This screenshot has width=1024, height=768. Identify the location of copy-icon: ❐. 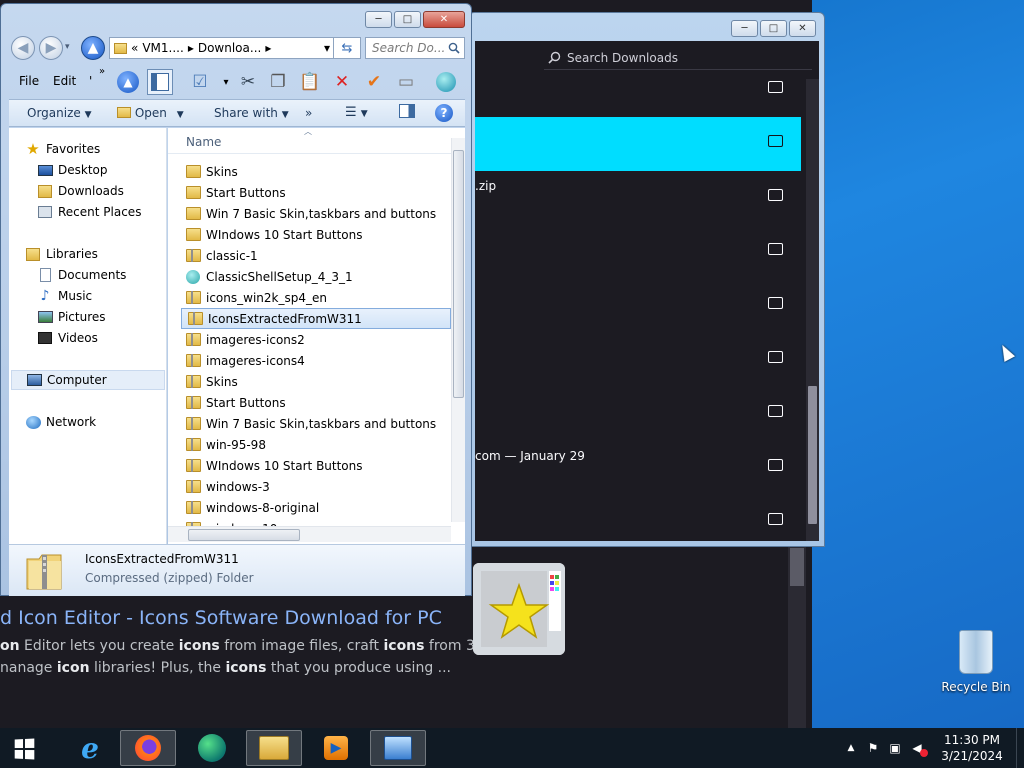
(278, 82).